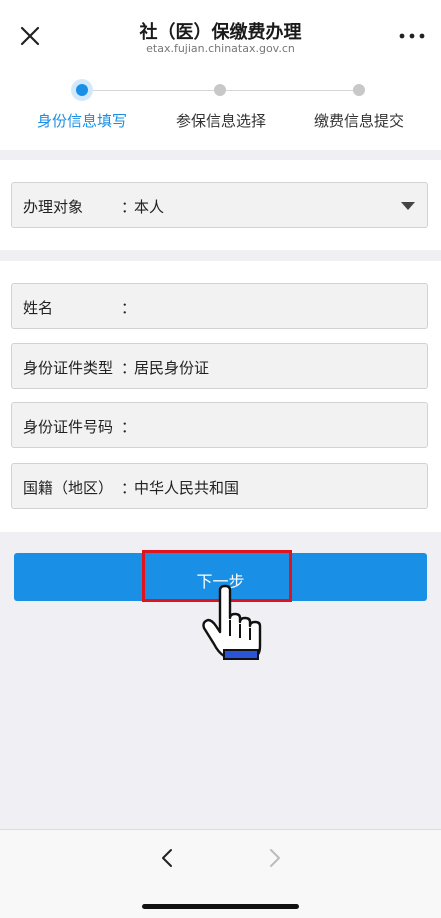 The image size is (441, 918). What do you see at coordinates (68, 427) in the screenshot?
I see `id-number-label: 身份证件号码` at bounding box center [68, 427].